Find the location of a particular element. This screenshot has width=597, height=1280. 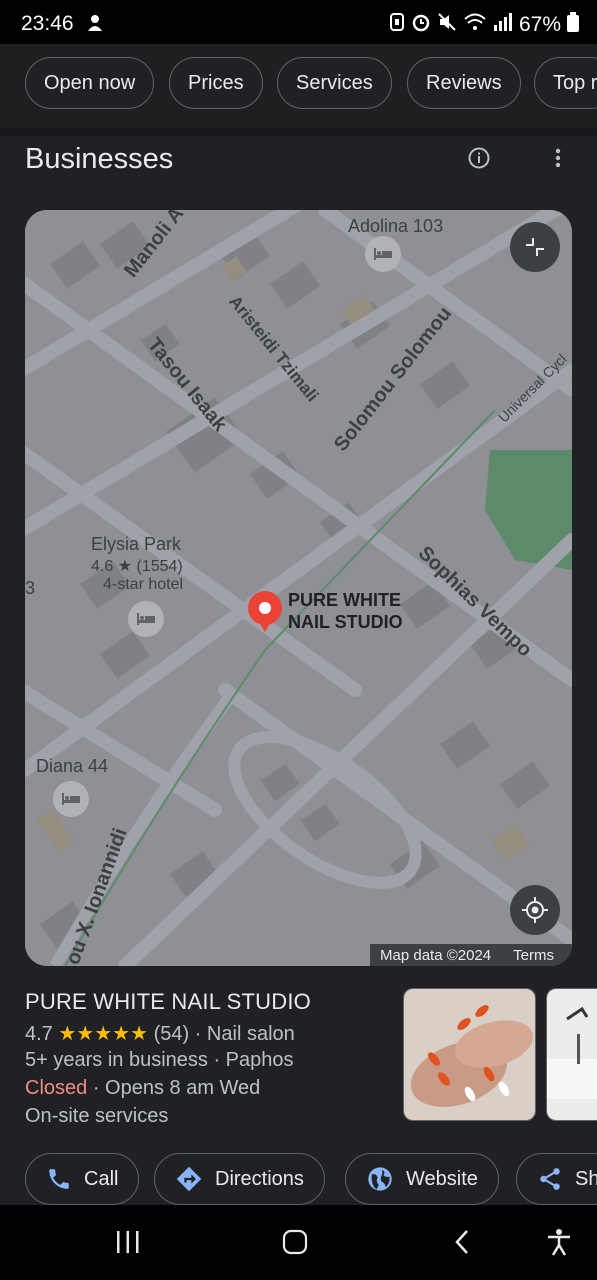

call-button: Call is located at coordinates (82, 1179).